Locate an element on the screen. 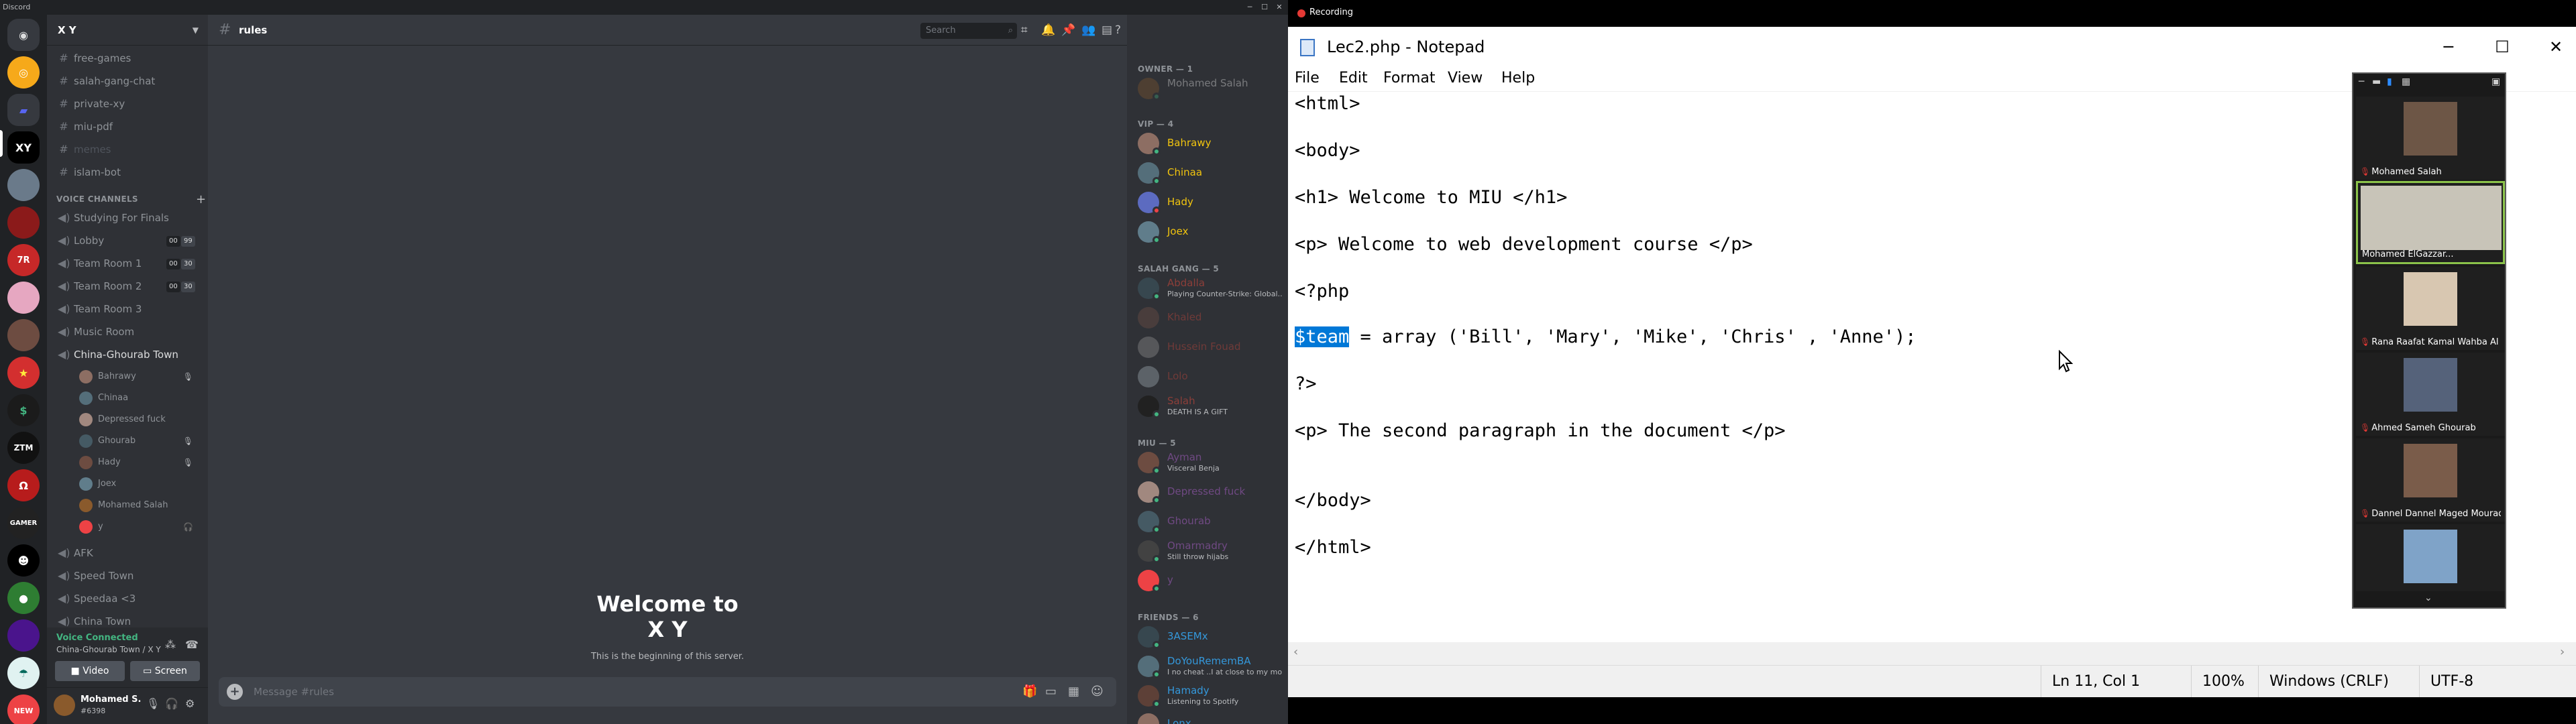 The width and height of the screenshot is (2576, 724). member-item: Mohamed Salah is located at coordinates (1207, 89).